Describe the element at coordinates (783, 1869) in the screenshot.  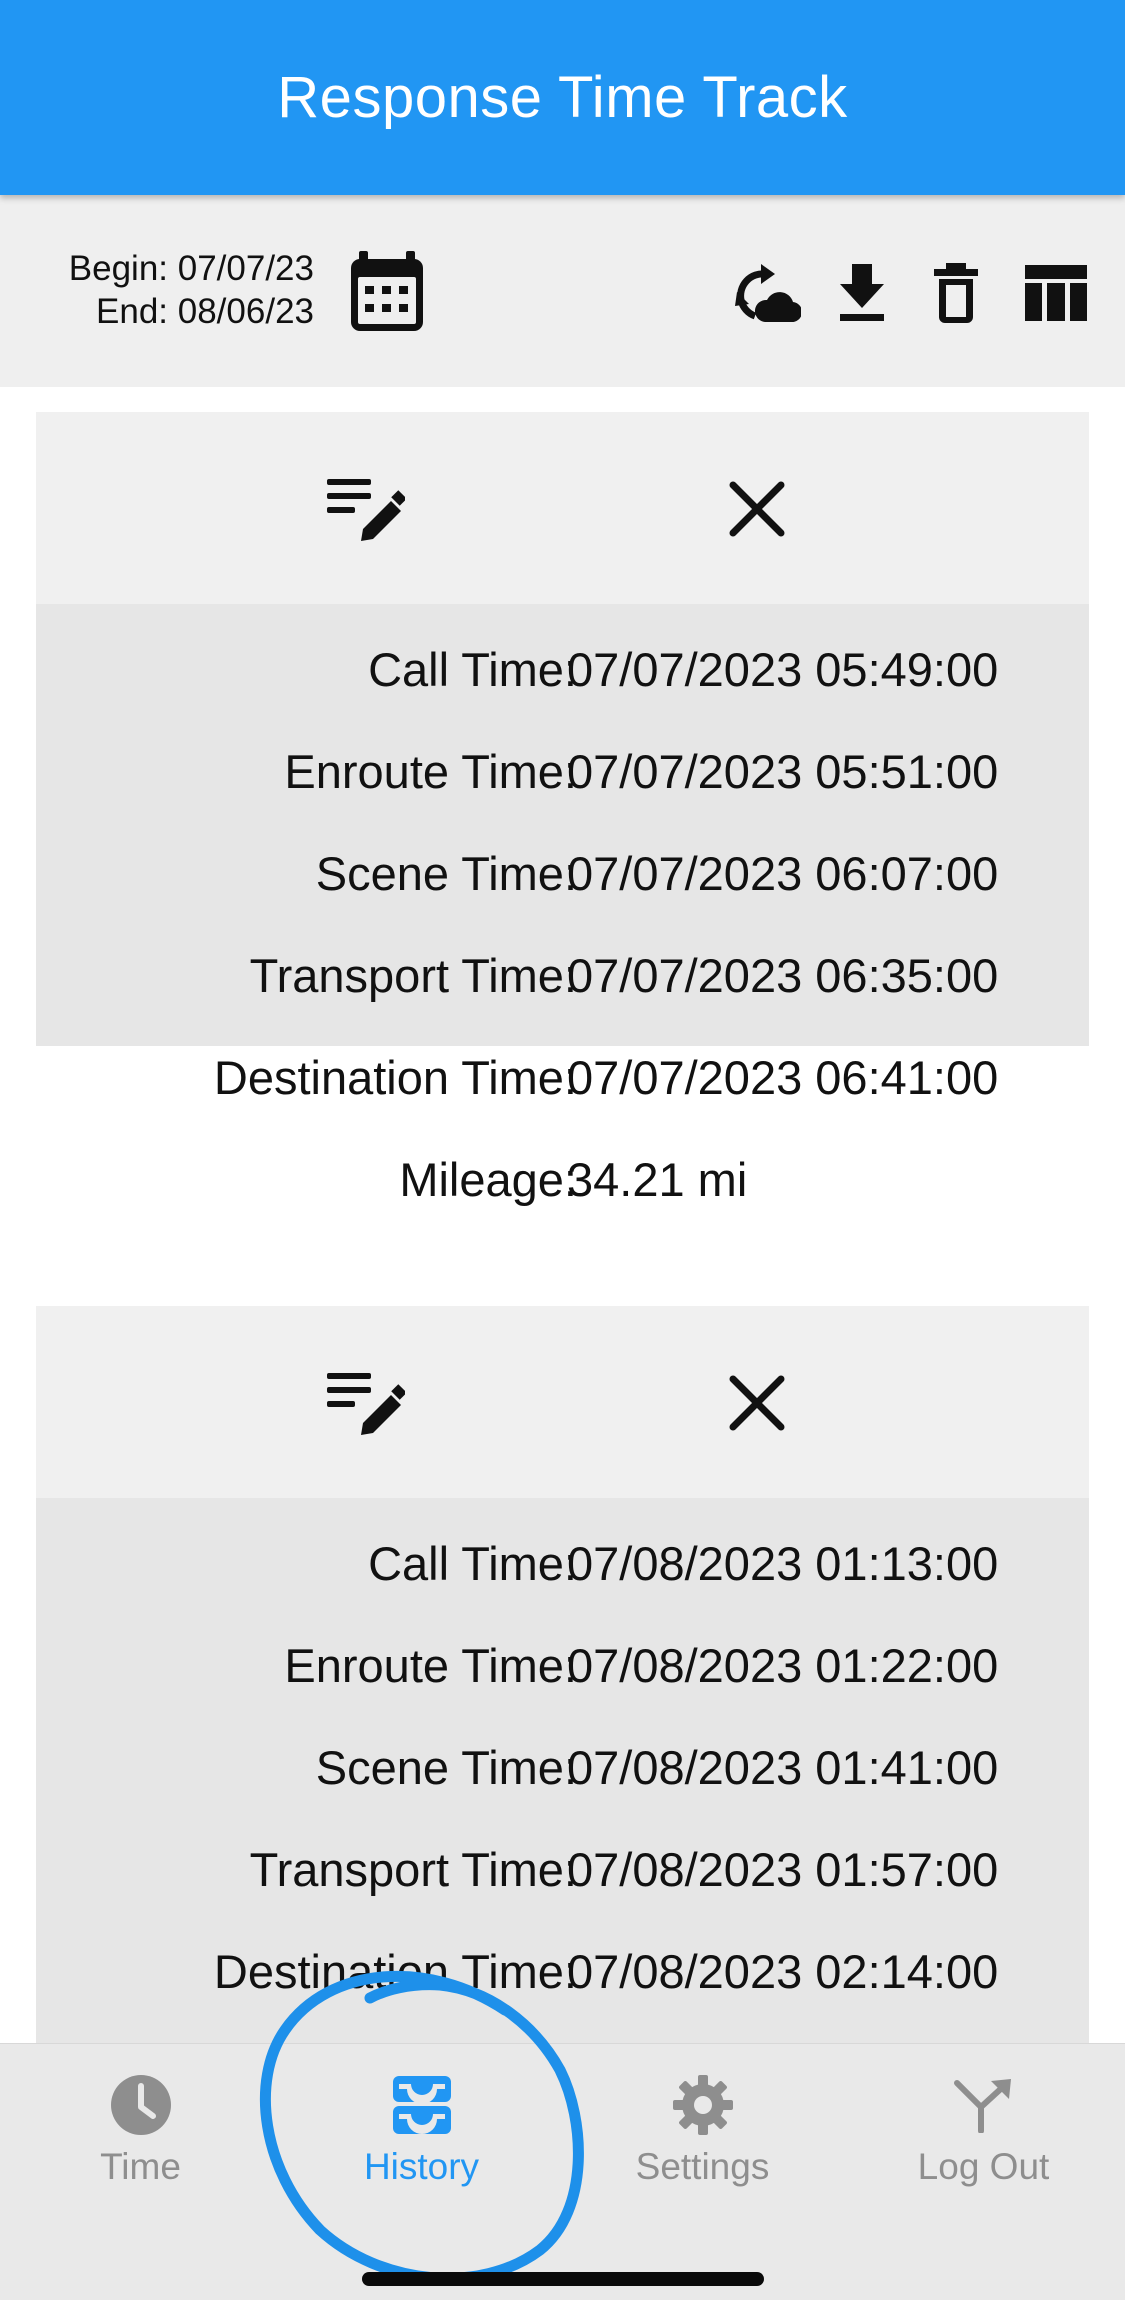
I see `field-value: 07/08/2023 01:57:00` at that location.